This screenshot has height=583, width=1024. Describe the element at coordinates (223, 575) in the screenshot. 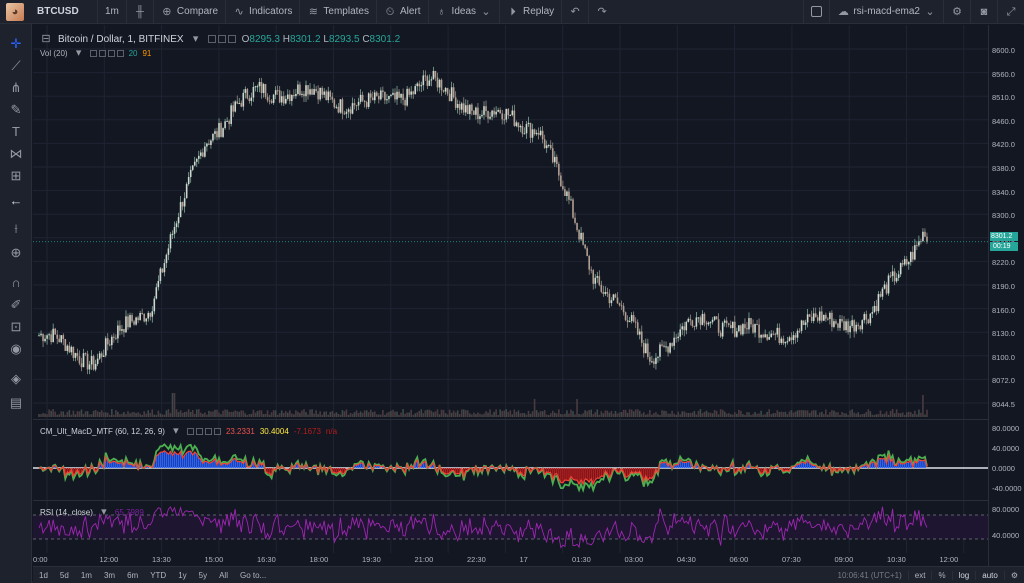

I see `range-all: All` at that location.